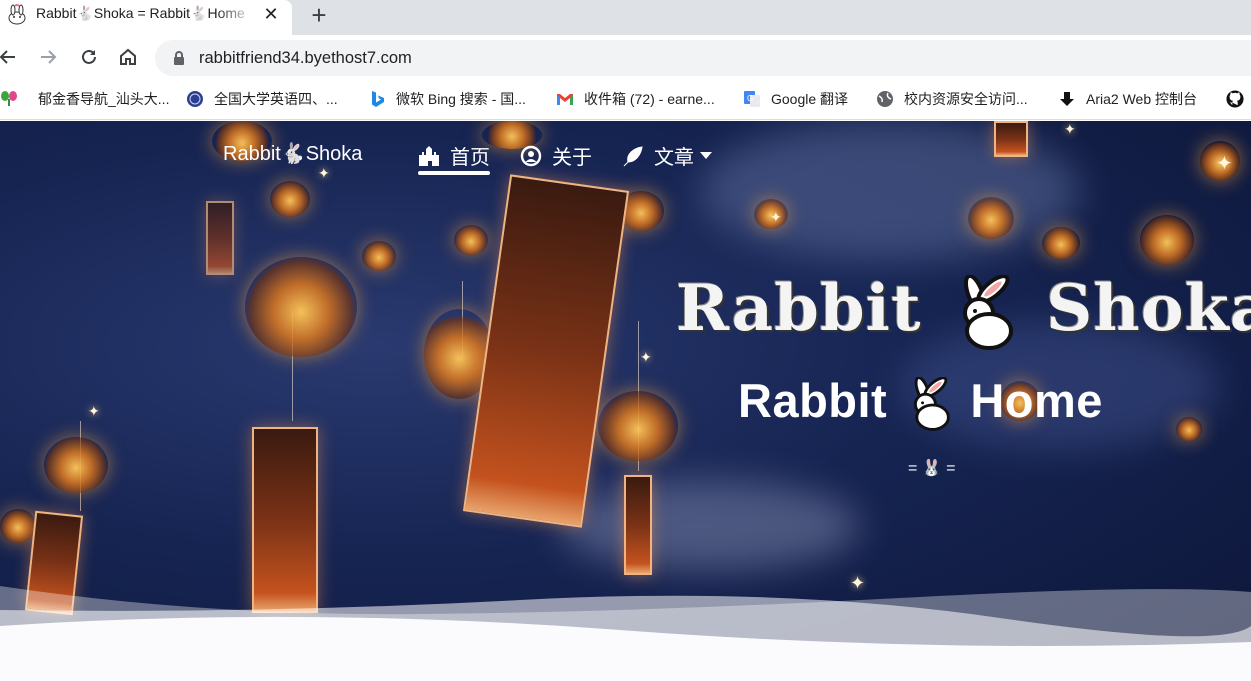 The width and height of the screenshot is (1251, 681). I want to click on url-text: rabbitfriend34.byethost7.com, so click(305, 58).